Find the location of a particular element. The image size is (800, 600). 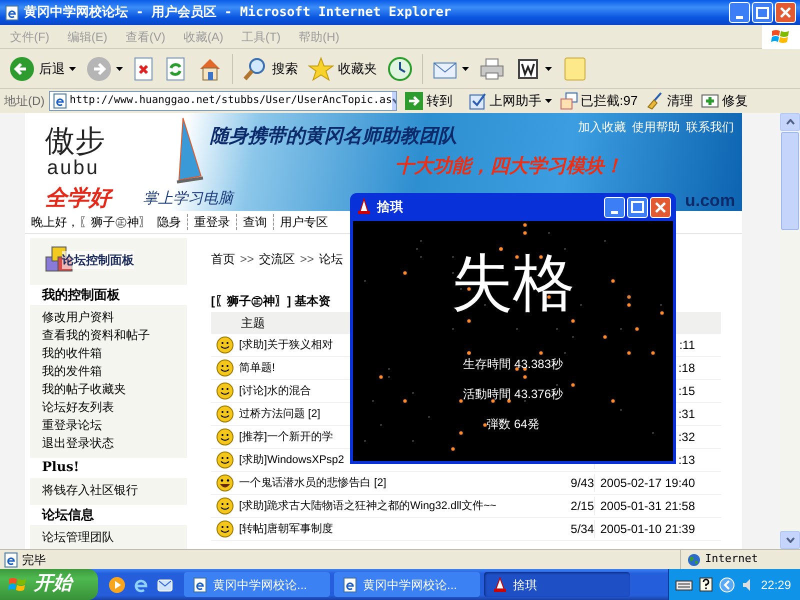

topic-link: 简单题! is located at coordinates (257, 368).